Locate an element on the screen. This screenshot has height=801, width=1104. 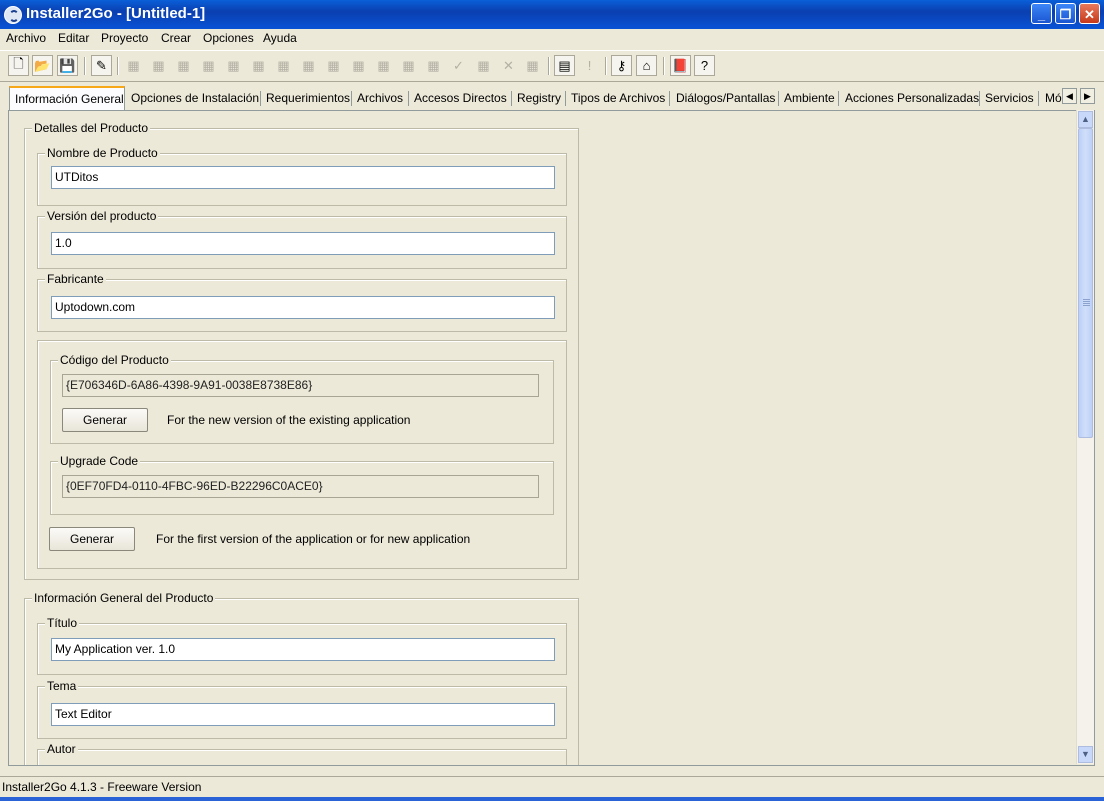
tab-ambiente: Ambiente is located at coordinates (809, 98).